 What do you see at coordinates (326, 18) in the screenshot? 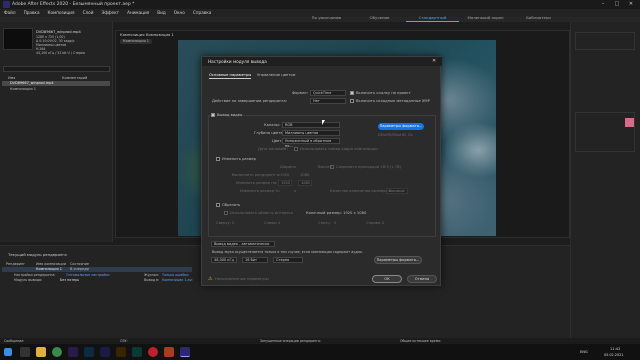
I see `workspace-default: По умолчанию` at bounding box center [326, 18].